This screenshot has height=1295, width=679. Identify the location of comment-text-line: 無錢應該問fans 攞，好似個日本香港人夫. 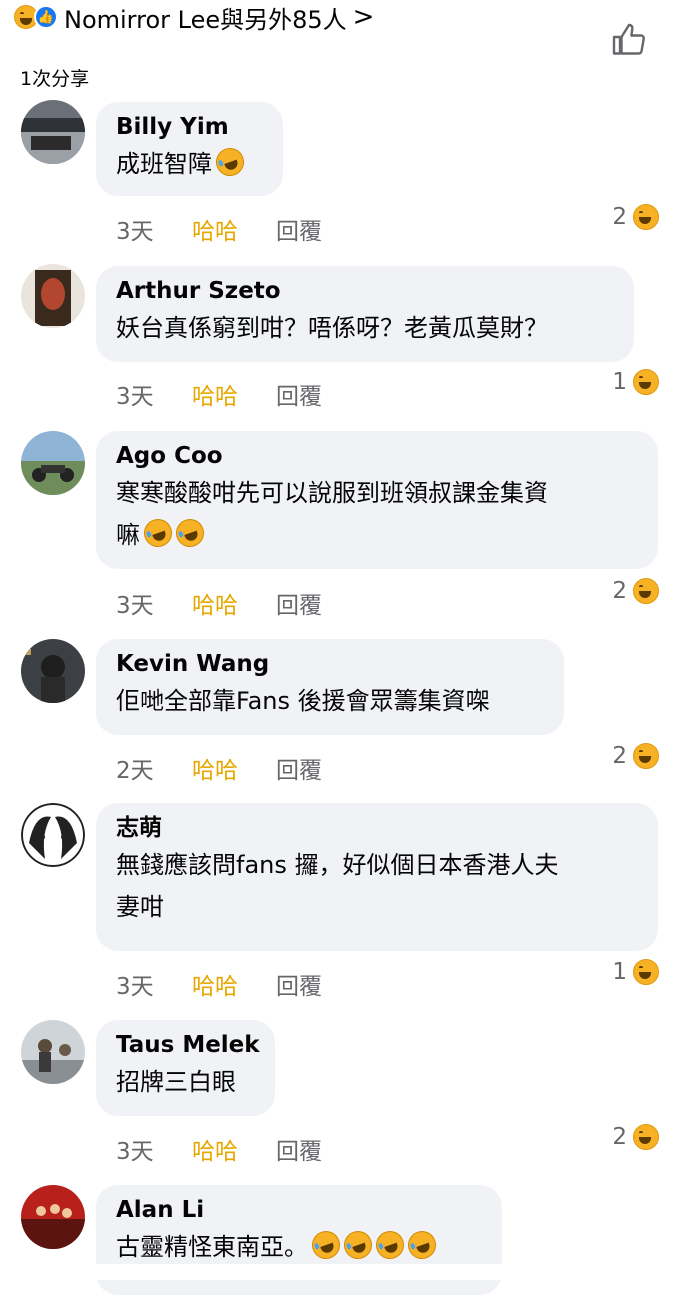
(337, 865).